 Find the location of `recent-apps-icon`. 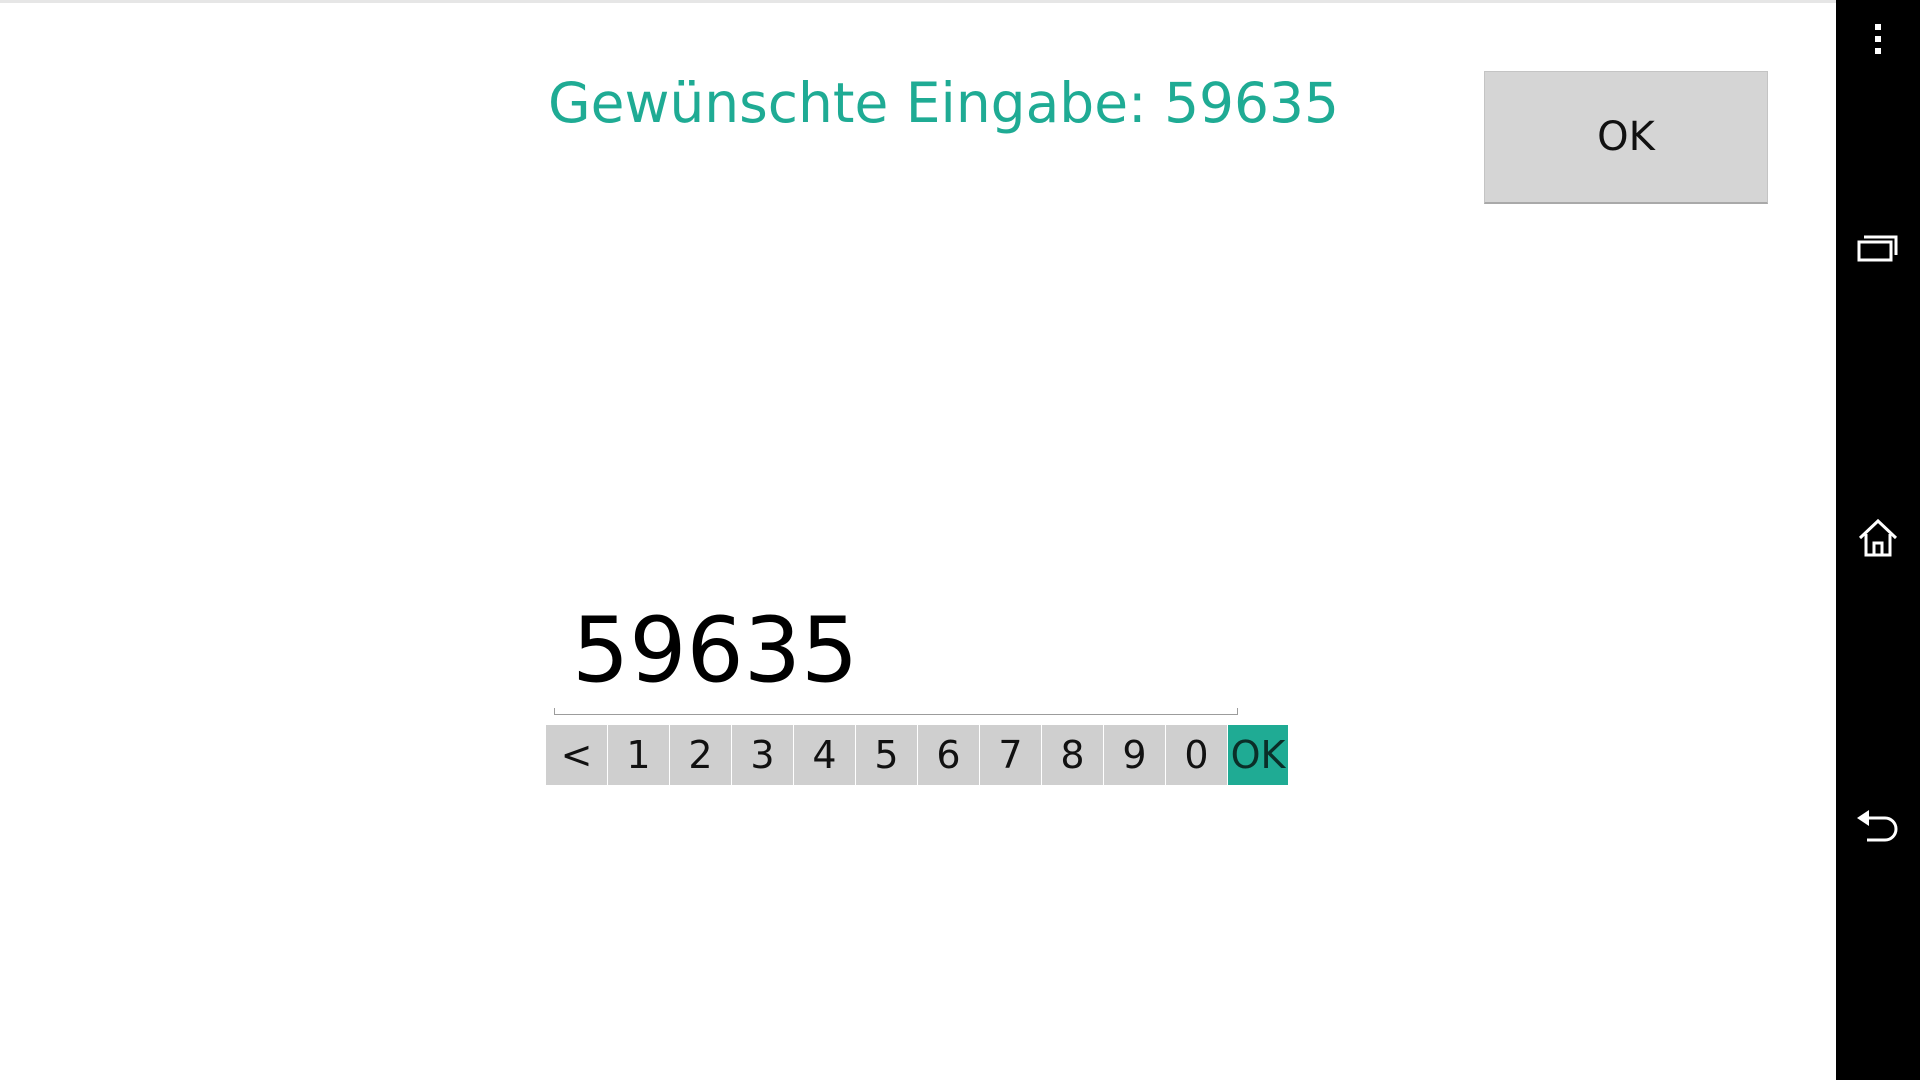

recent-apps-icon is located at coordinates (1878, 250).